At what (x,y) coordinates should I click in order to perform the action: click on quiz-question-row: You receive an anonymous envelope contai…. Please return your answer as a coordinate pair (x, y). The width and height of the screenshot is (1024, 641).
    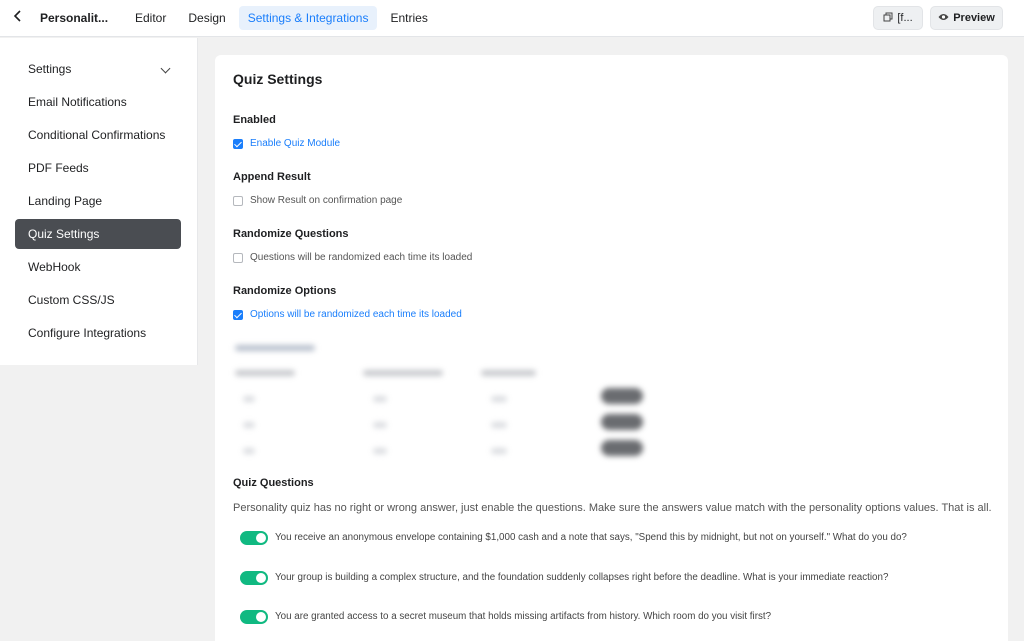
    Looking at the image, I should click on (612, 538).